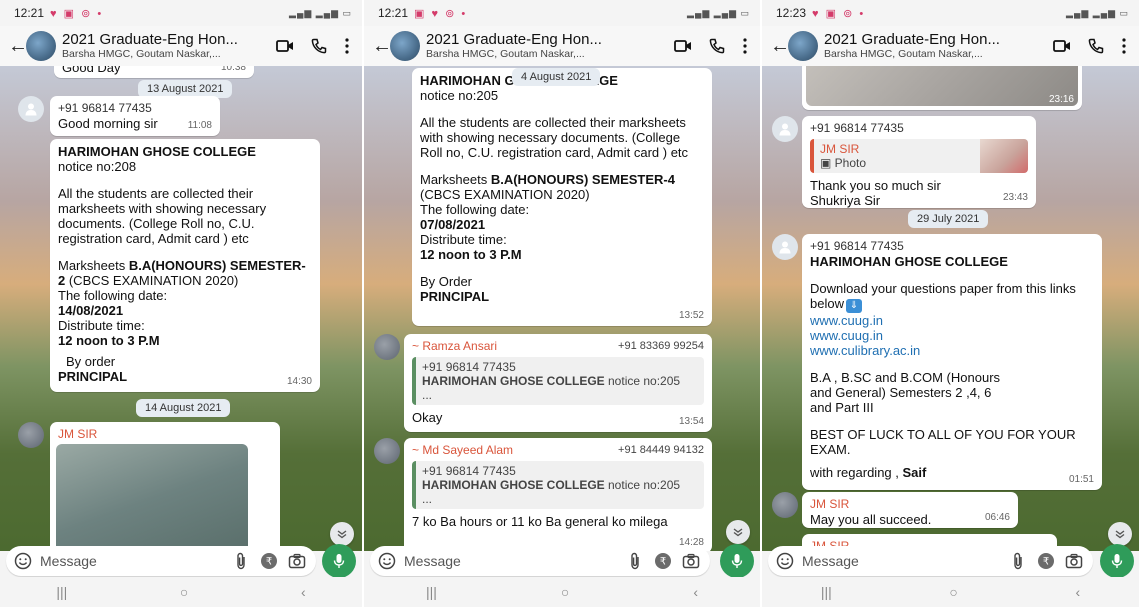 This screenshot has width=1139, height=607. I want to click on message-bubble: JM SIR, so click(165, 486).